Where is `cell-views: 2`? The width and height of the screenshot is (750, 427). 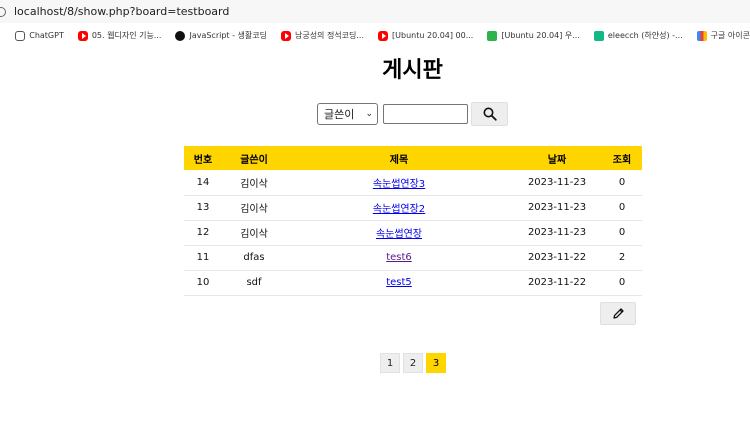 cell-views: 2 is located at coordinates (622, 258).